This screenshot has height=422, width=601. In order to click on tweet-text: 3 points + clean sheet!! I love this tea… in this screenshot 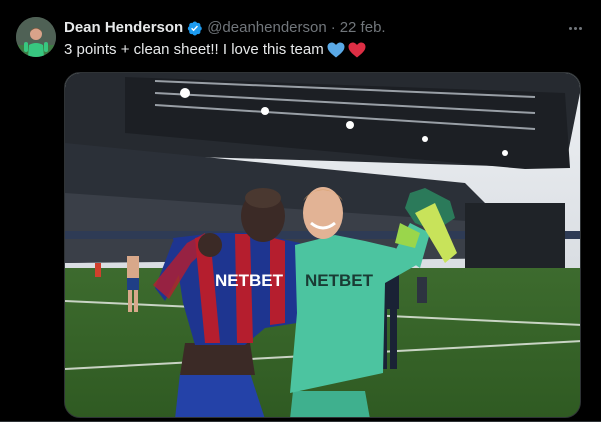, I will do `click(215, 50)`.